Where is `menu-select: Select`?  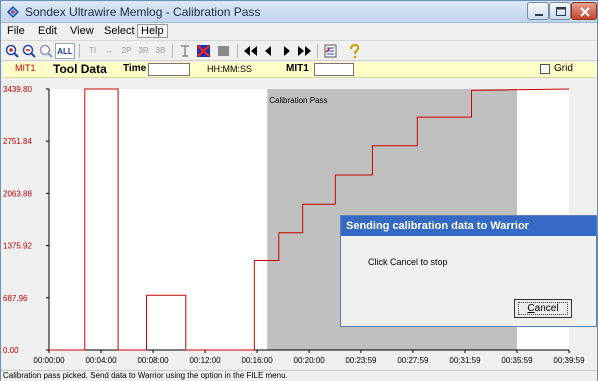
menu-select: Select is located at coordinates (119, 31).